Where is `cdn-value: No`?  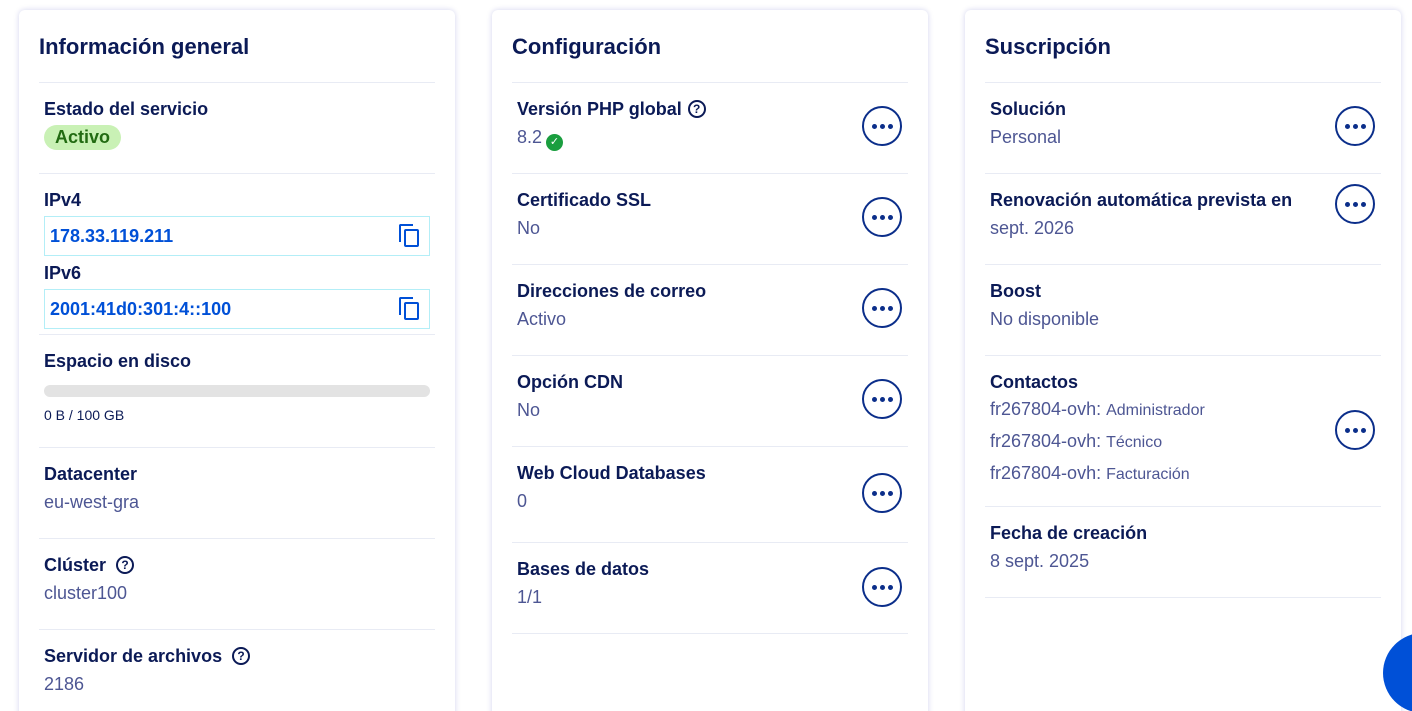 cdn-value: No is located at coordinates (529, 410).